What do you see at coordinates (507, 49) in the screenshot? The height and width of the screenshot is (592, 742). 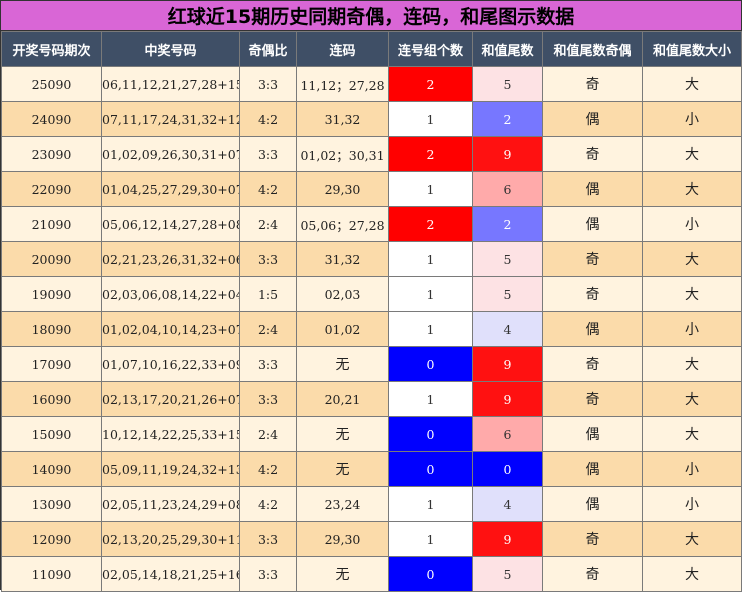 I see `header-tail: 和值尾数` at bounding box center [507, 49].